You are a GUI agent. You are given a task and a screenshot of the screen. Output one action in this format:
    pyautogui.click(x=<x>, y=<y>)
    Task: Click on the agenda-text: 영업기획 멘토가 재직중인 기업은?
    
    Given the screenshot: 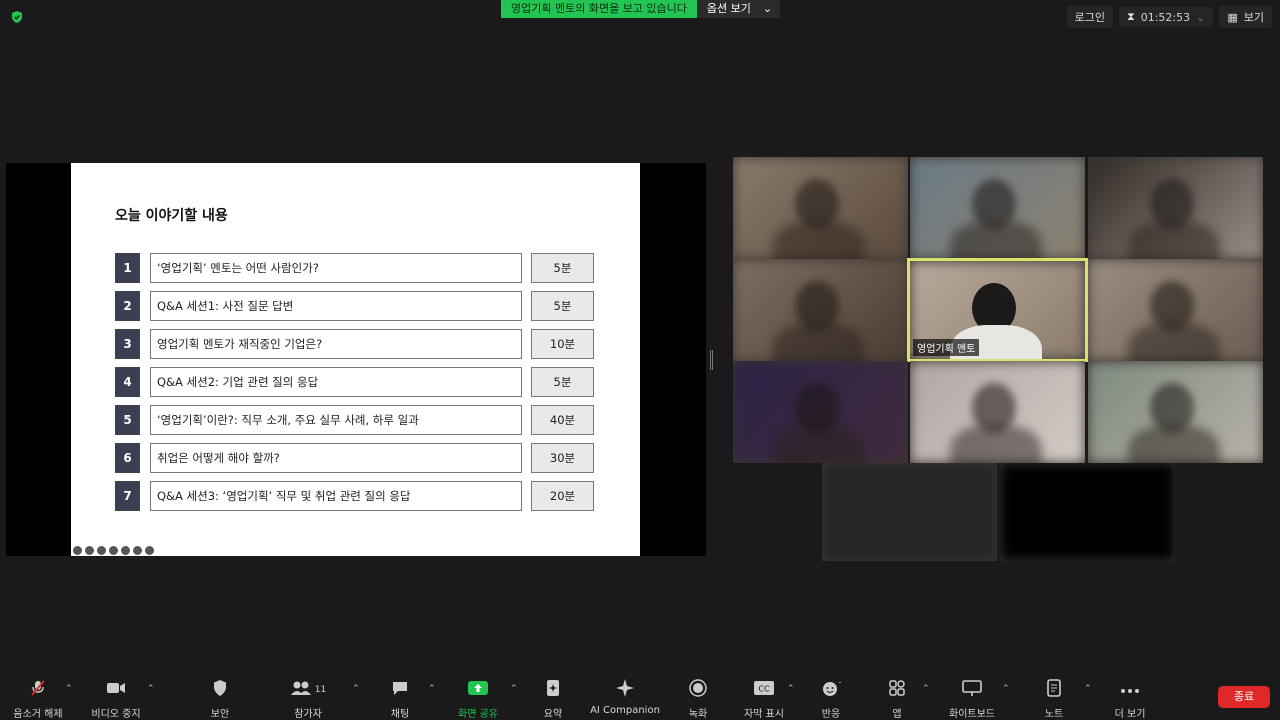 What is the action you would take?
    pyautogui.click(x=336, y=344)
    